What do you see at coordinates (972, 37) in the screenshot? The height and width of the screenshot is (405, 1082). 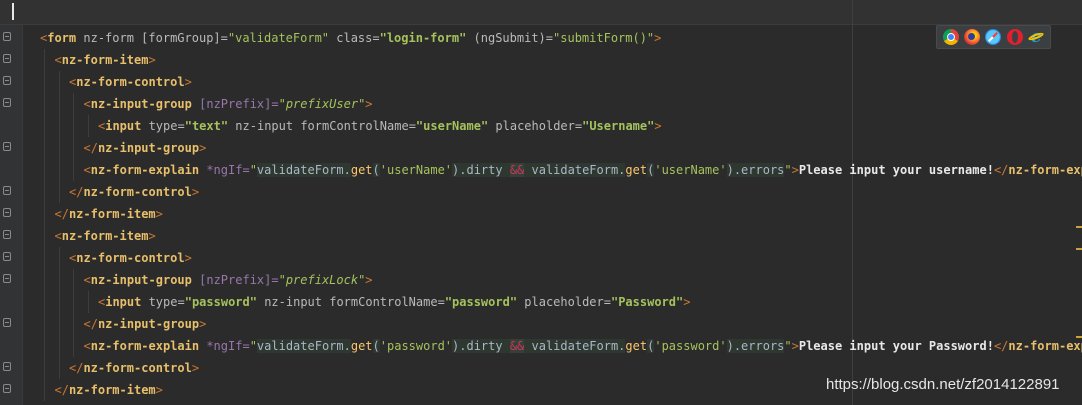 I see `firefox-icon` at bounding box center [972, 37].